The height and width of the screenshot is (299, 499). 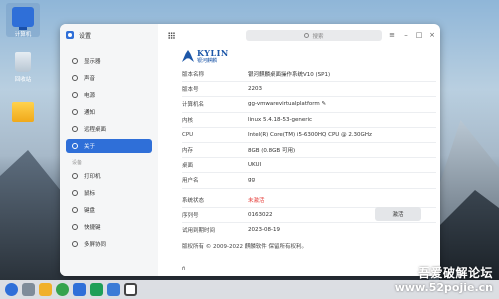 I want to click on info-key: 版本名称, so click(x=193, y=75).